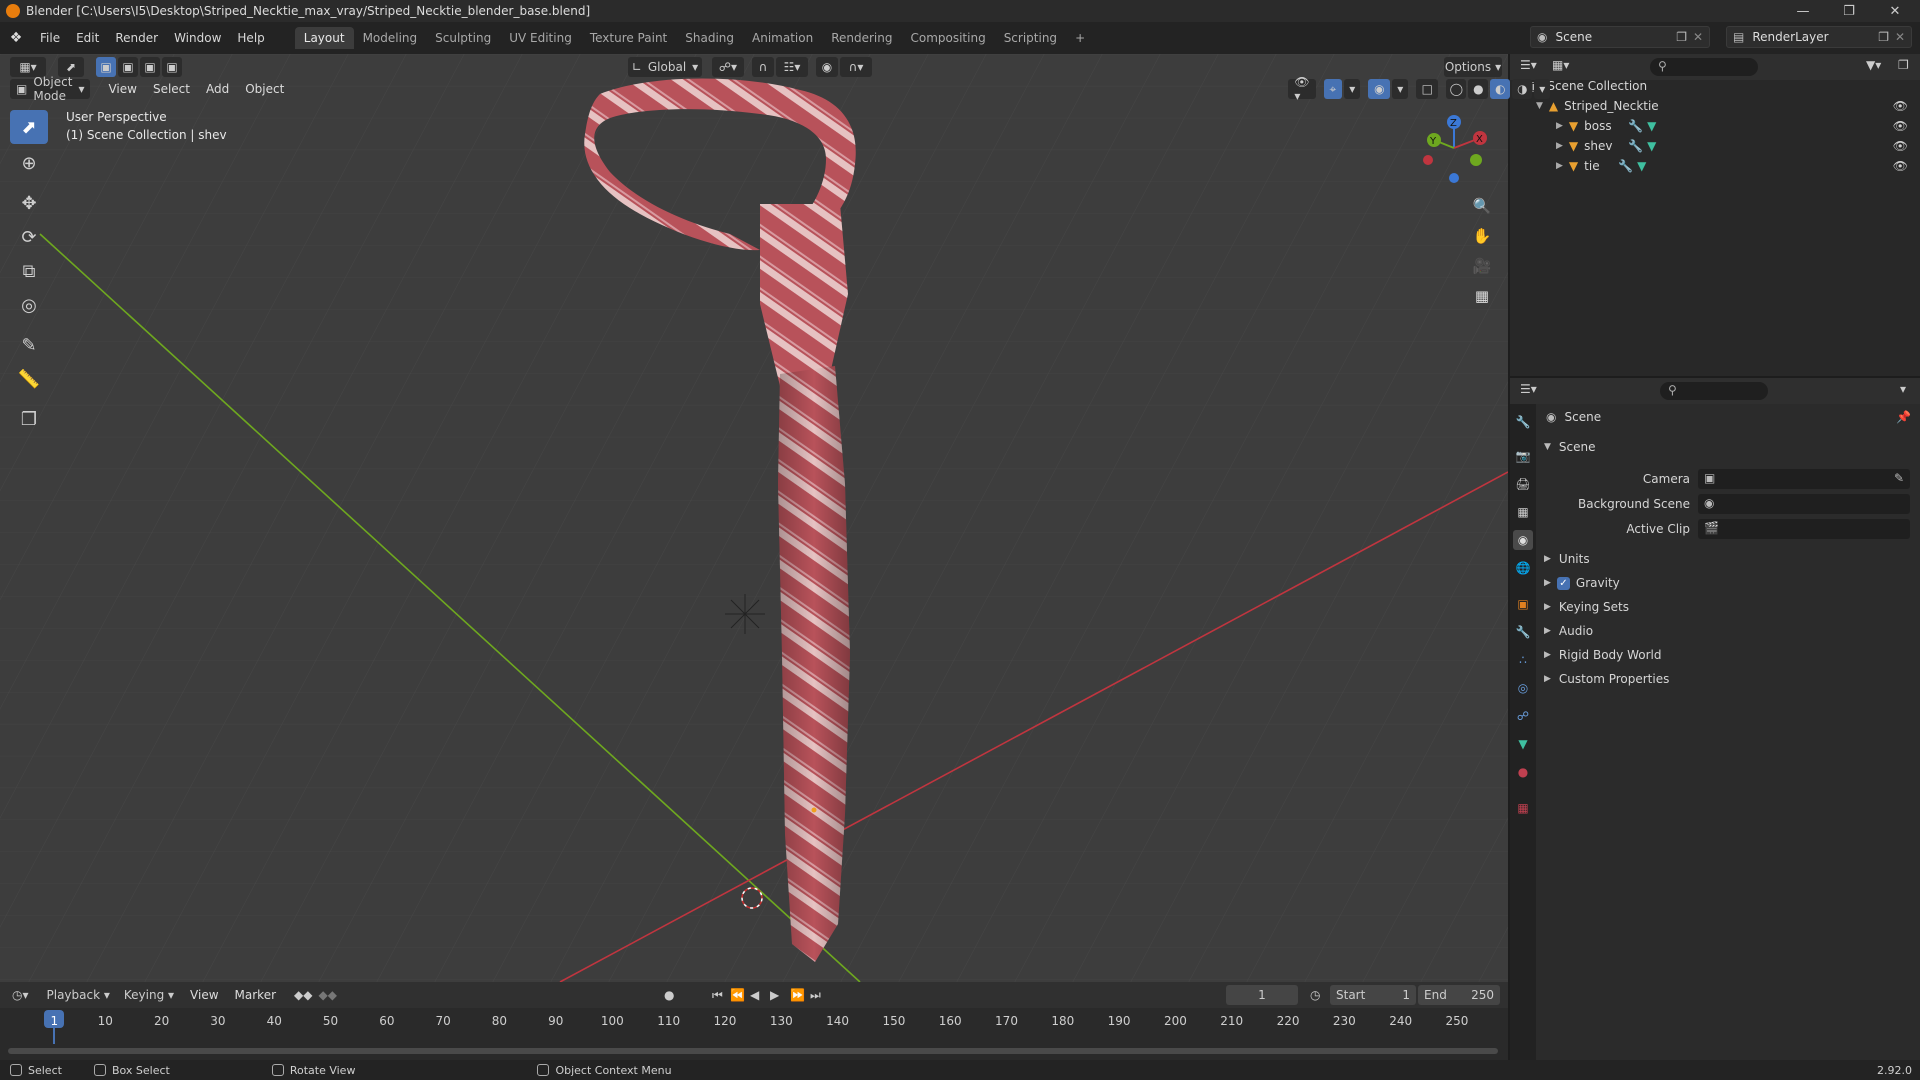 The height and width of the screenshot is (1080, 1920). What do you see at coordinates (1895, 11) in the screenshot?
I see `close-button: ✕` at bounding box center [1895, 11].